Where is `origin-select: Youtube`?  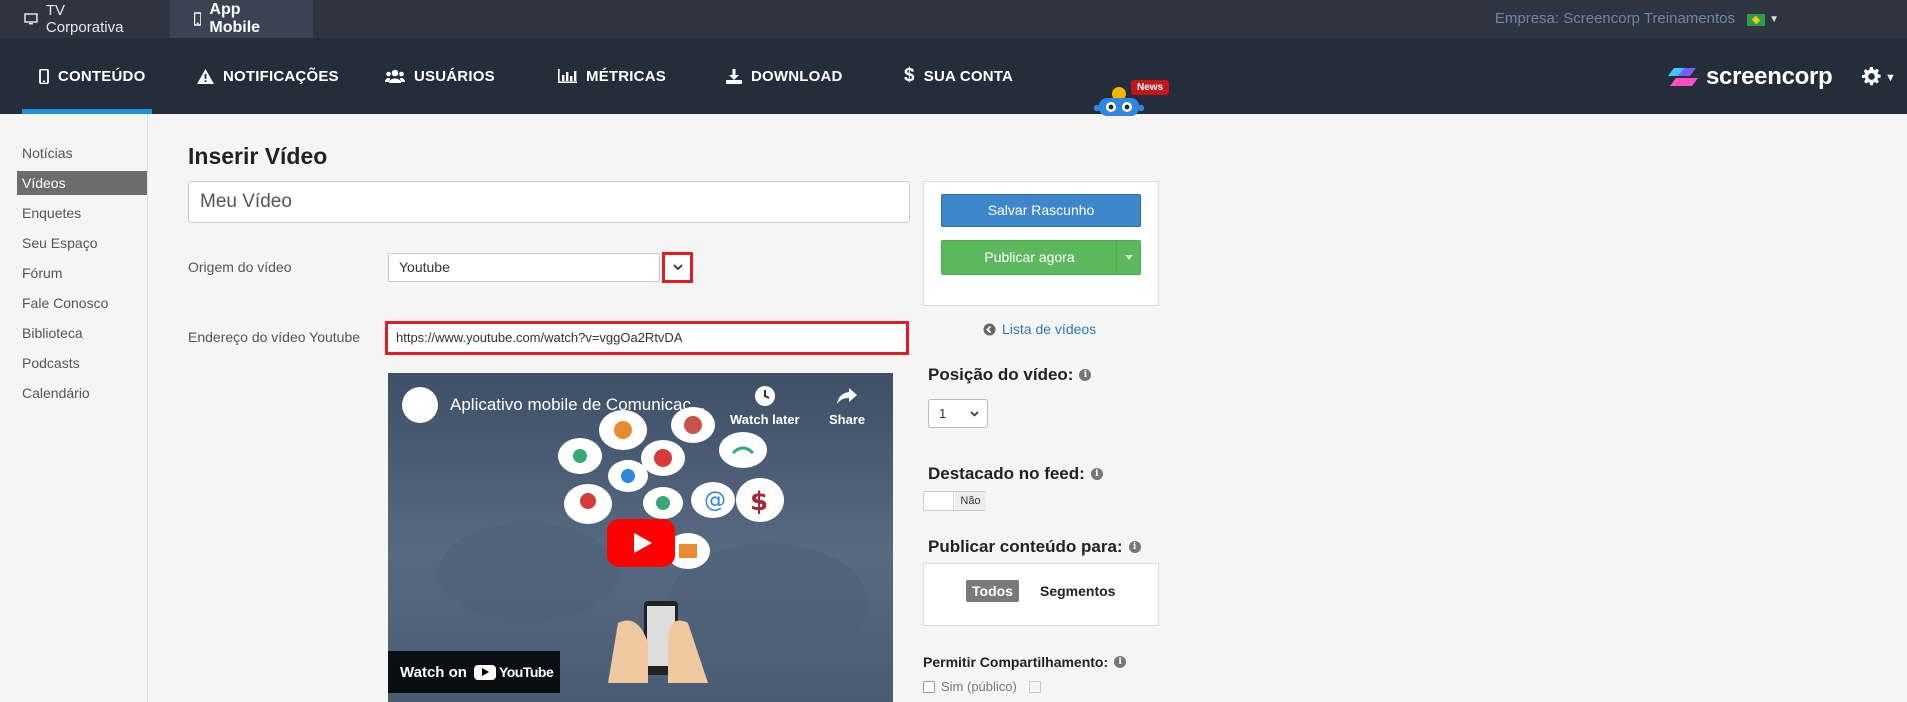
origin-select: Youtube is located at coordinates (524, 267).